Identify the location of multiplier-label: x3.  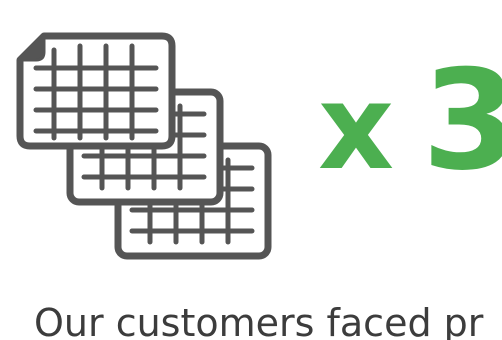
(410, 121).